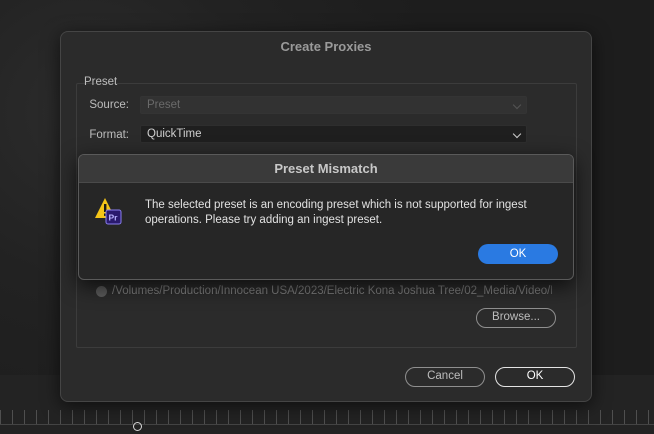 This screenshot has width=654, height=434. Describe the element at coordinates (109, 135) in the screenshot. I see `format-label: Format:` at that location.